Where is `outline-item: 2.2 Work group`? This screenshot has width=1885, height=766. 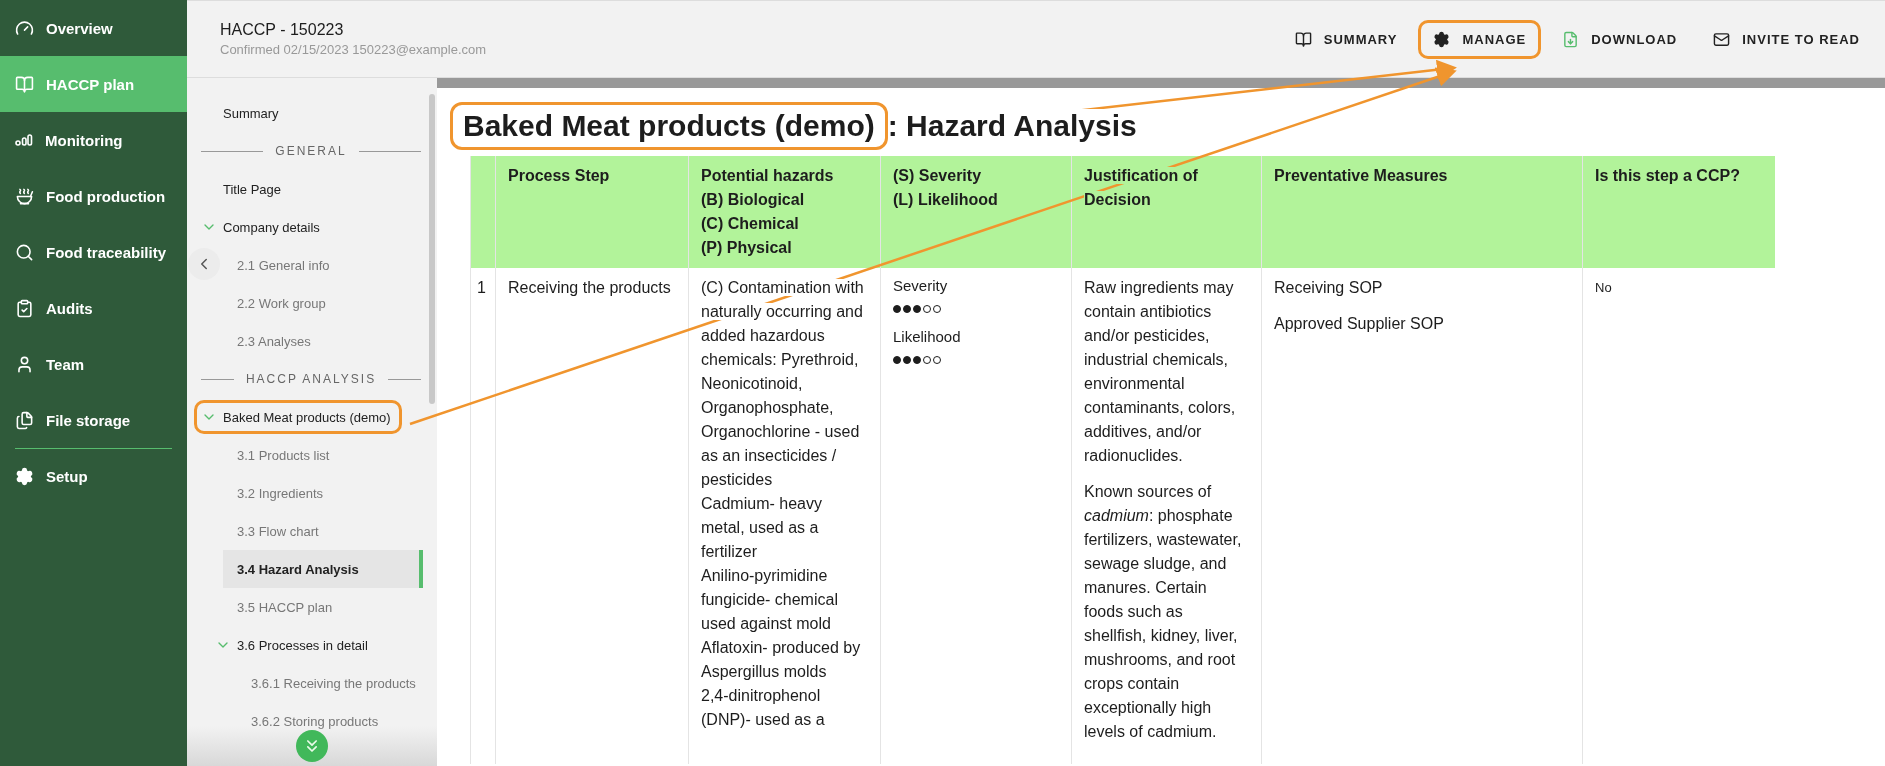 outline-item: 2.2 Work group is located at coordinates (323, 303).